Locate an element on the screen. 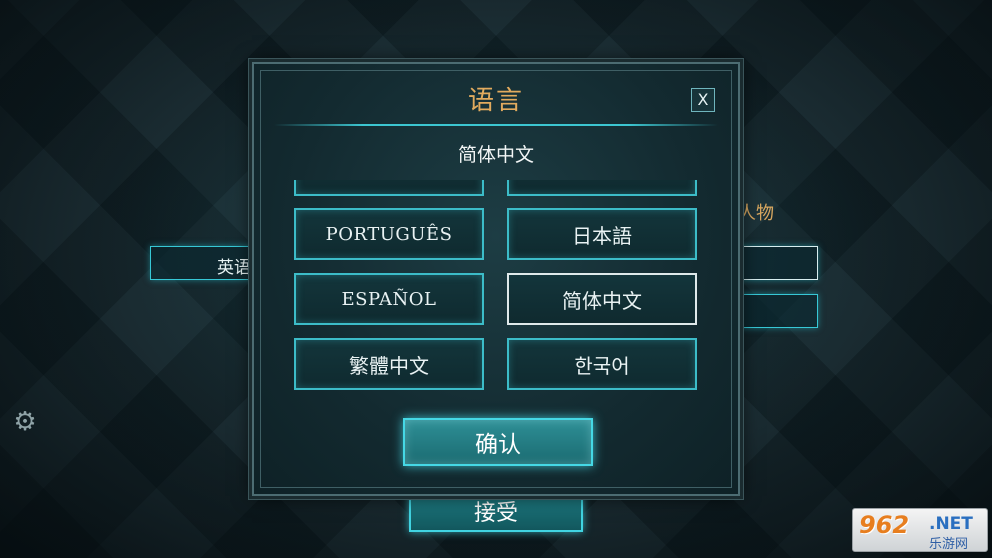 The width and height of the screenshot is (992, 558). language-select-value: 英语 is located at coordinates (234, 268).